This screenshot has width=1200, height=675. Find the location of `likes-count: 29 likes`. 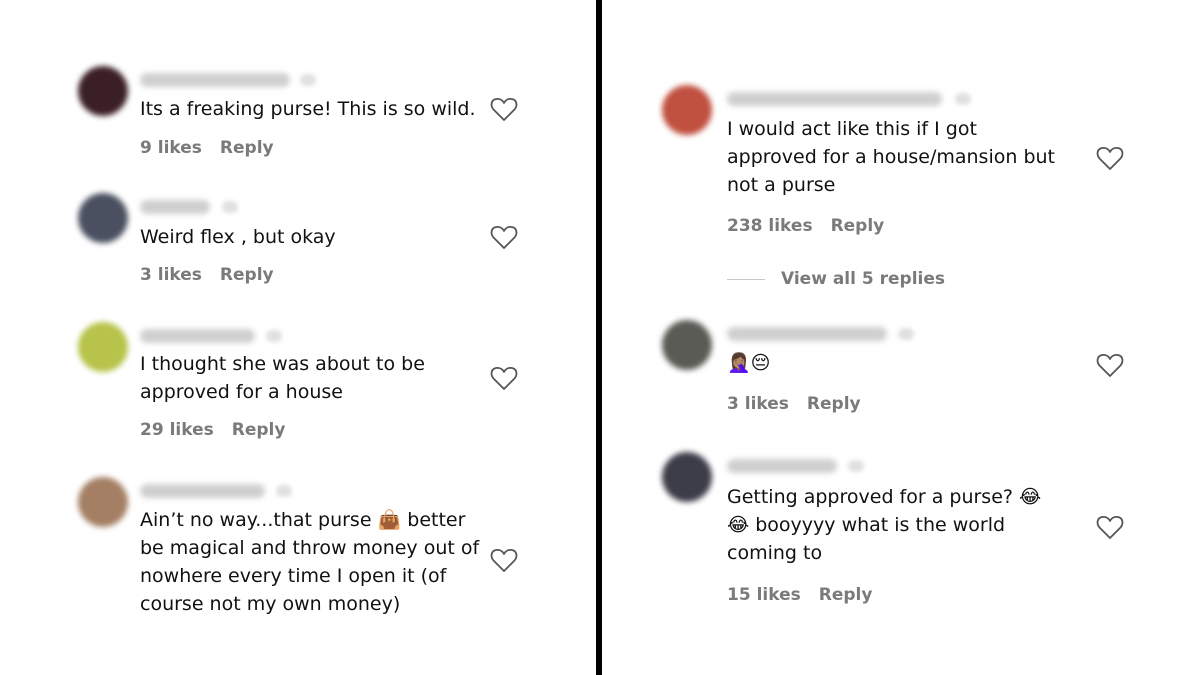

likes-count: 29 likes is located at coordinates (177, 430).